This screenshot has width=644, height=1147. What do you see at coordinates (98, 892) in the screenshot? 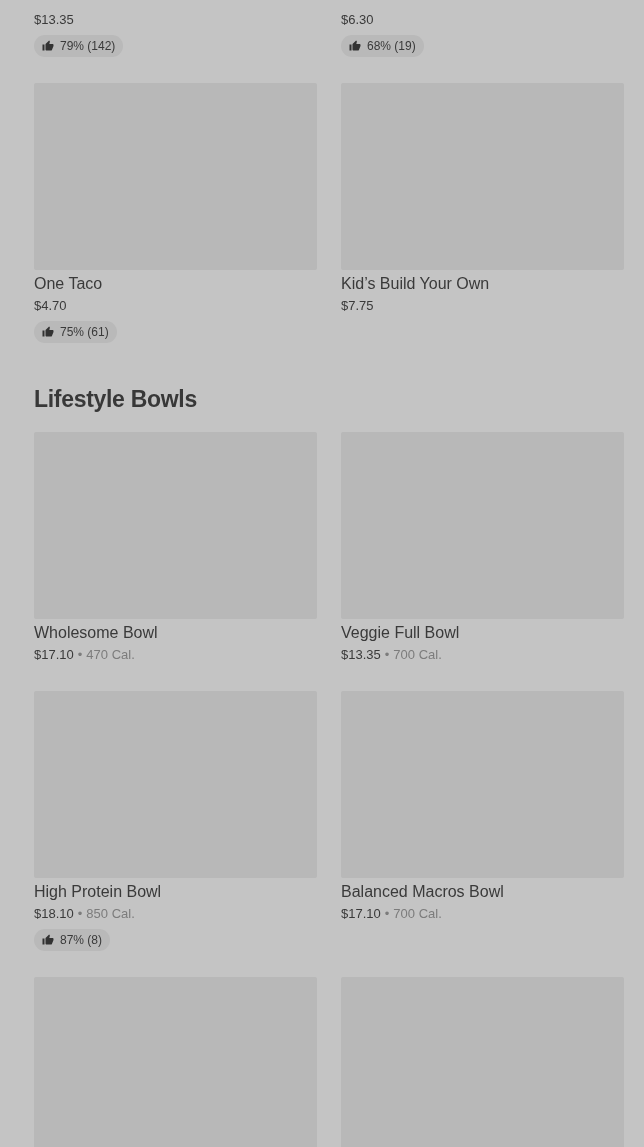
I see `item-name: High Protein Bowl` at bounding box center [98, 892].